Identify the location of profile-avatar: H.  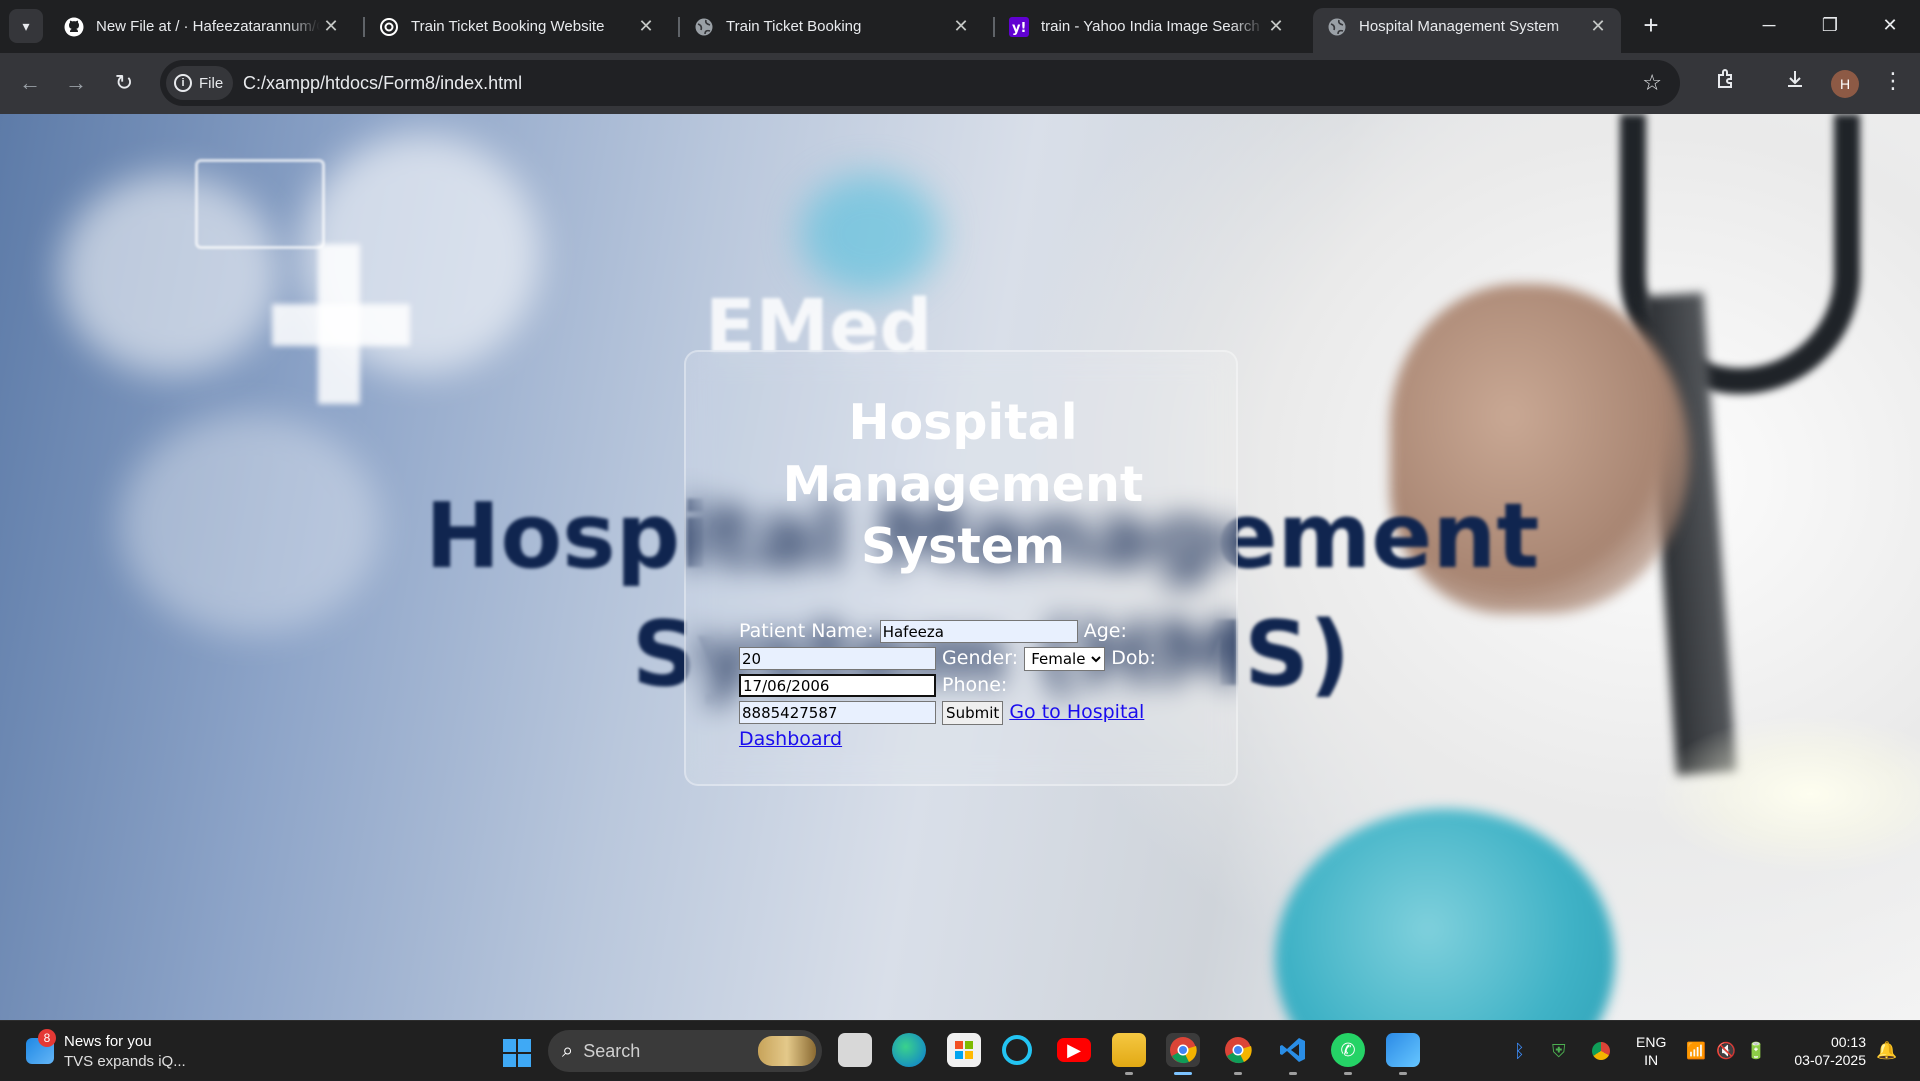
(1845, 84).